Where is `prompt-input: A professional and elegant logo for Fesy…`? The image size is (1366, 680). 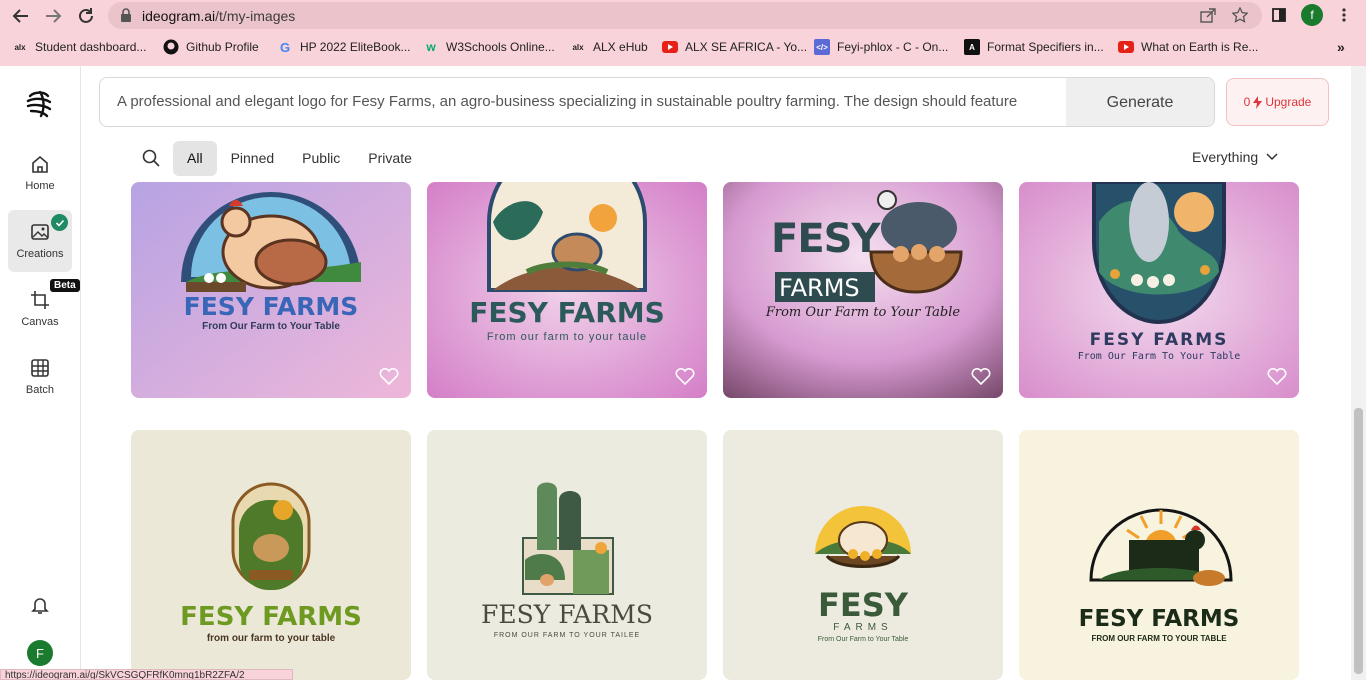
prompt-input: A professional and elegant logo for Fesy… is located at coordinates (589, 101).